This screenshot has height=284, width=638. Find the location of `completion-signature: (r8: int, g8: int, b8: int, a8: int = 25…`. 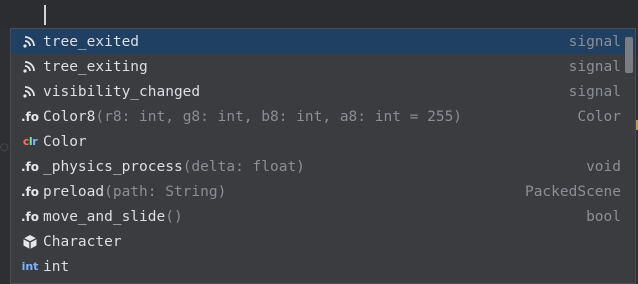

completion-signature: (r8: int, g8: int, b8: int, a8: int = 25… is located at coordinates (279, 116).